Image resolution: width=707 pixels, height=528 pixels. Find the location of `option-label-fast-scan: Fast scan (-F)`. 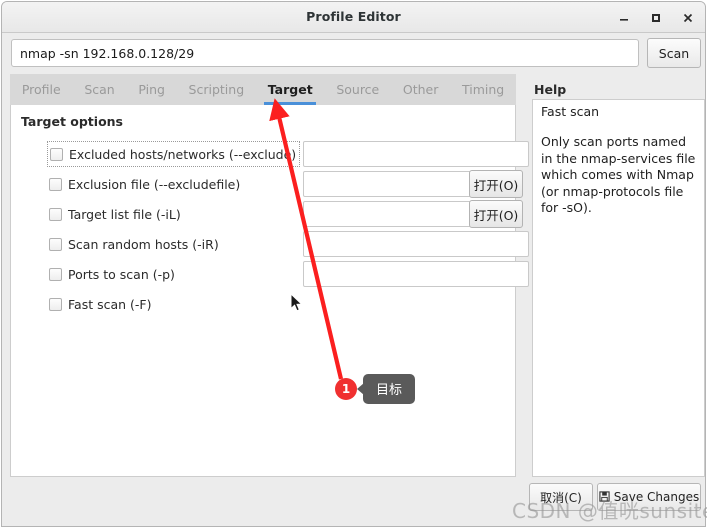

option-label-fast-scan: Fast scan (-F) is located at coordinates (100, 304).